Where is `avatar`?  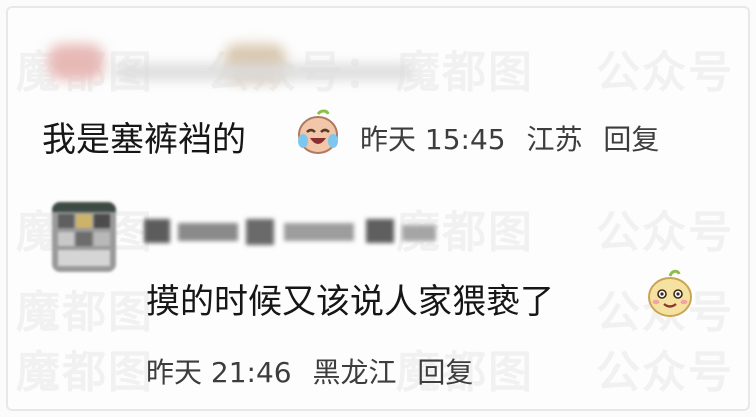 avatar is located at coordinates (84, 237).